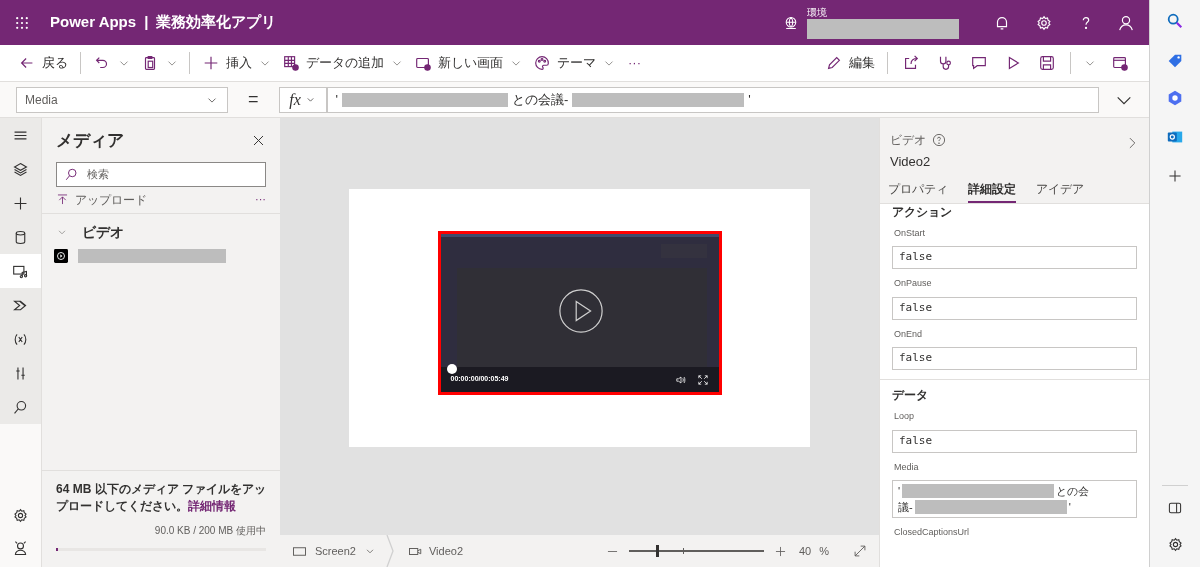  What do you see at coordinates (1047, 63) in the screenshot?
I see `save-icon` at bounding box center [1047, 63].